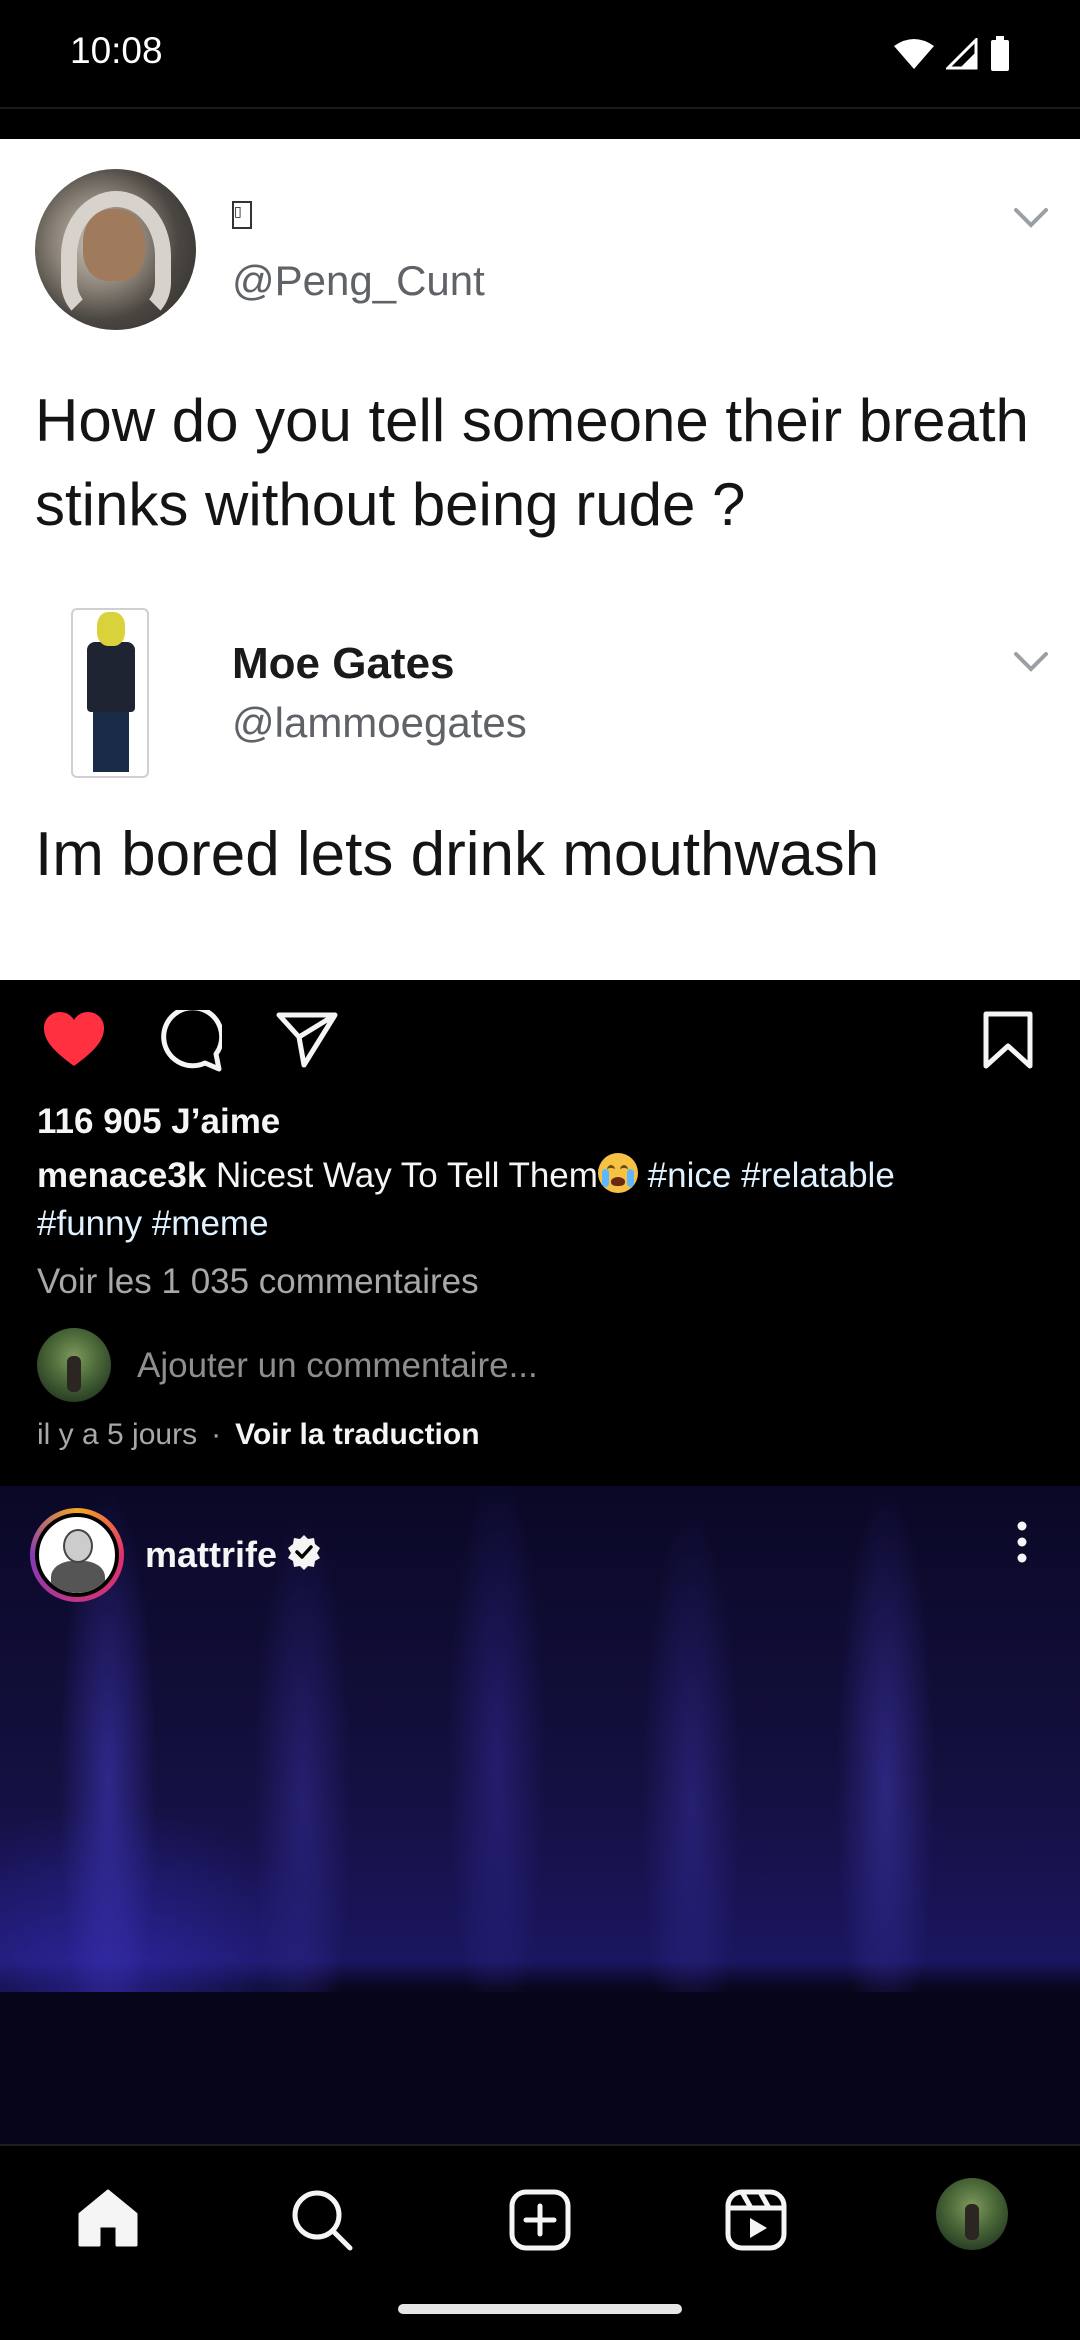 The image size is (1080, 2340). I want to click on bookmark-icon, so click(1008, 1042).